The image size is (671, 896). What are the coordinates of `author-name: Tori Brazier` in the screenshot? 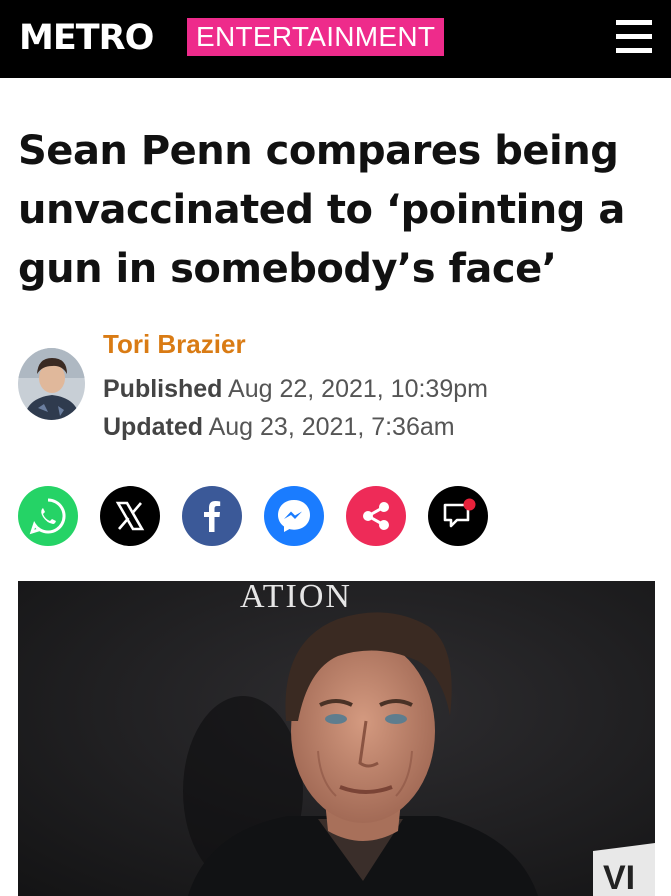 It's located at (174, 344).